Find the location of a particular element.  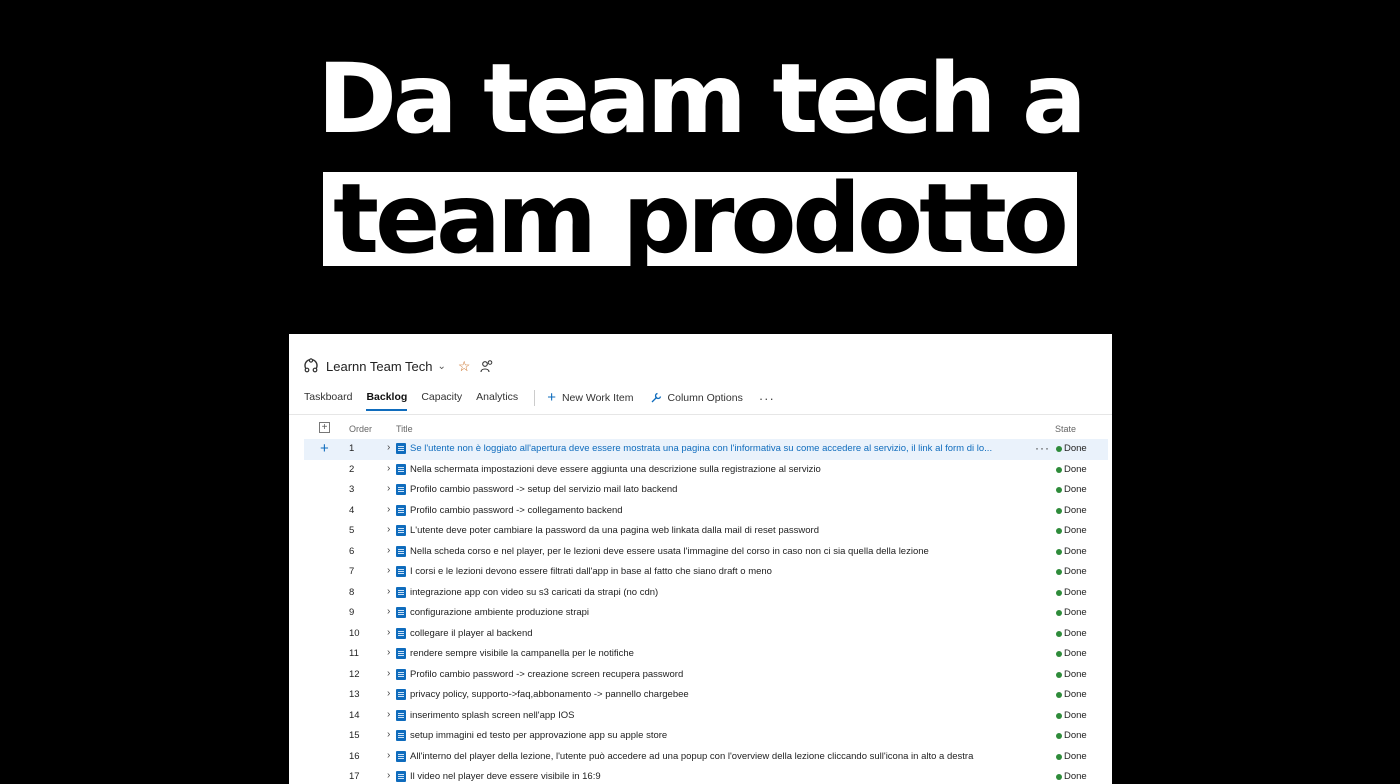

backlog-row: 10 › collegare il player al backend Done is located at coordinates (700, 634).